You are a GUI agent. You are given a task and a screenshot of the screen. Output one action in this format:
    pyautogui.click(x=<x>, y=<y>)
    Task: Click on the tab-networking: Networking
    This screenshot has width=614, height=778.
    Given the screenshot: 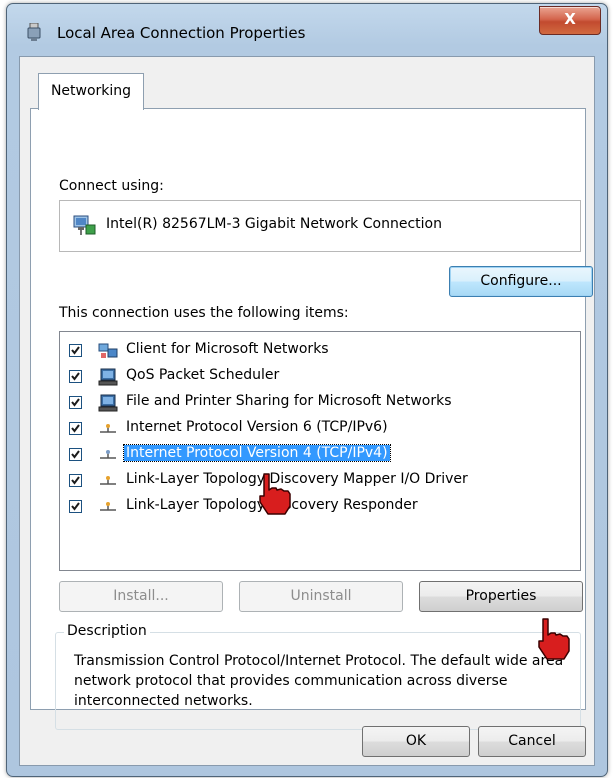 What is the action you would take?
    pyautogui.click(x=91, y=91)
    